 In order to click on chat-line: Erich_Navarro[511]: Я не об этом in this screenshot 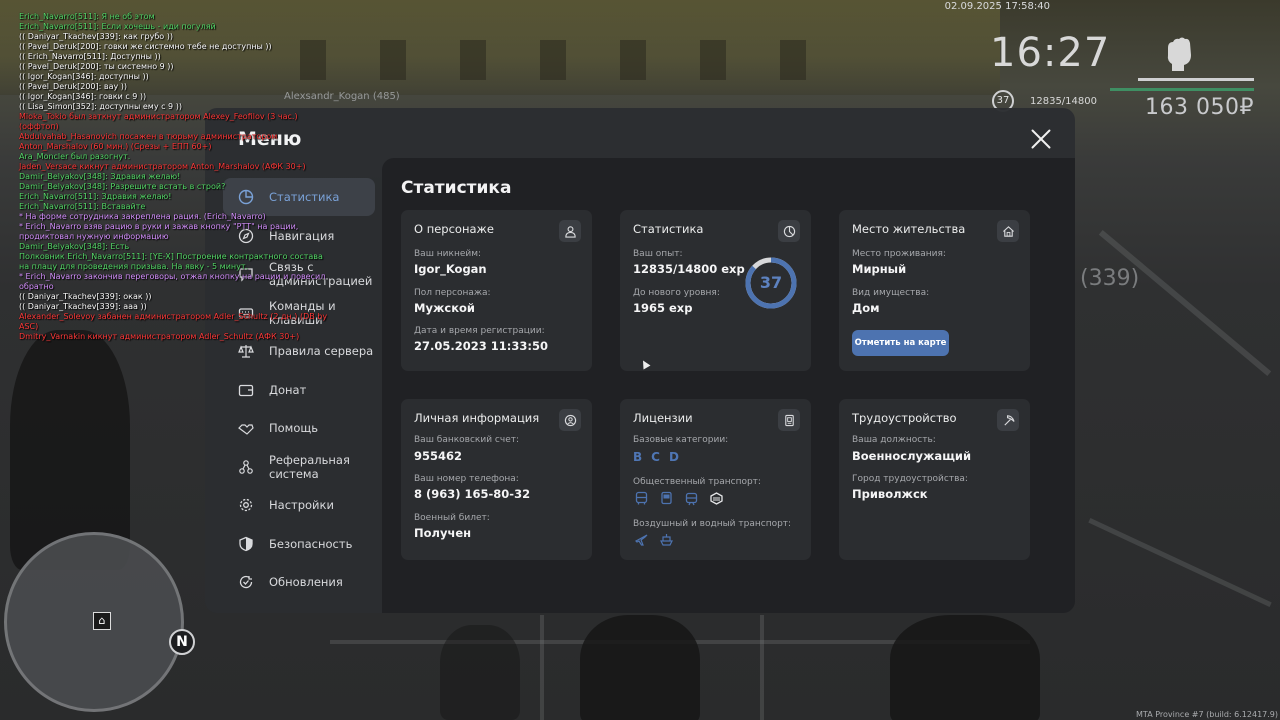, I will do `click(87, 16)`.